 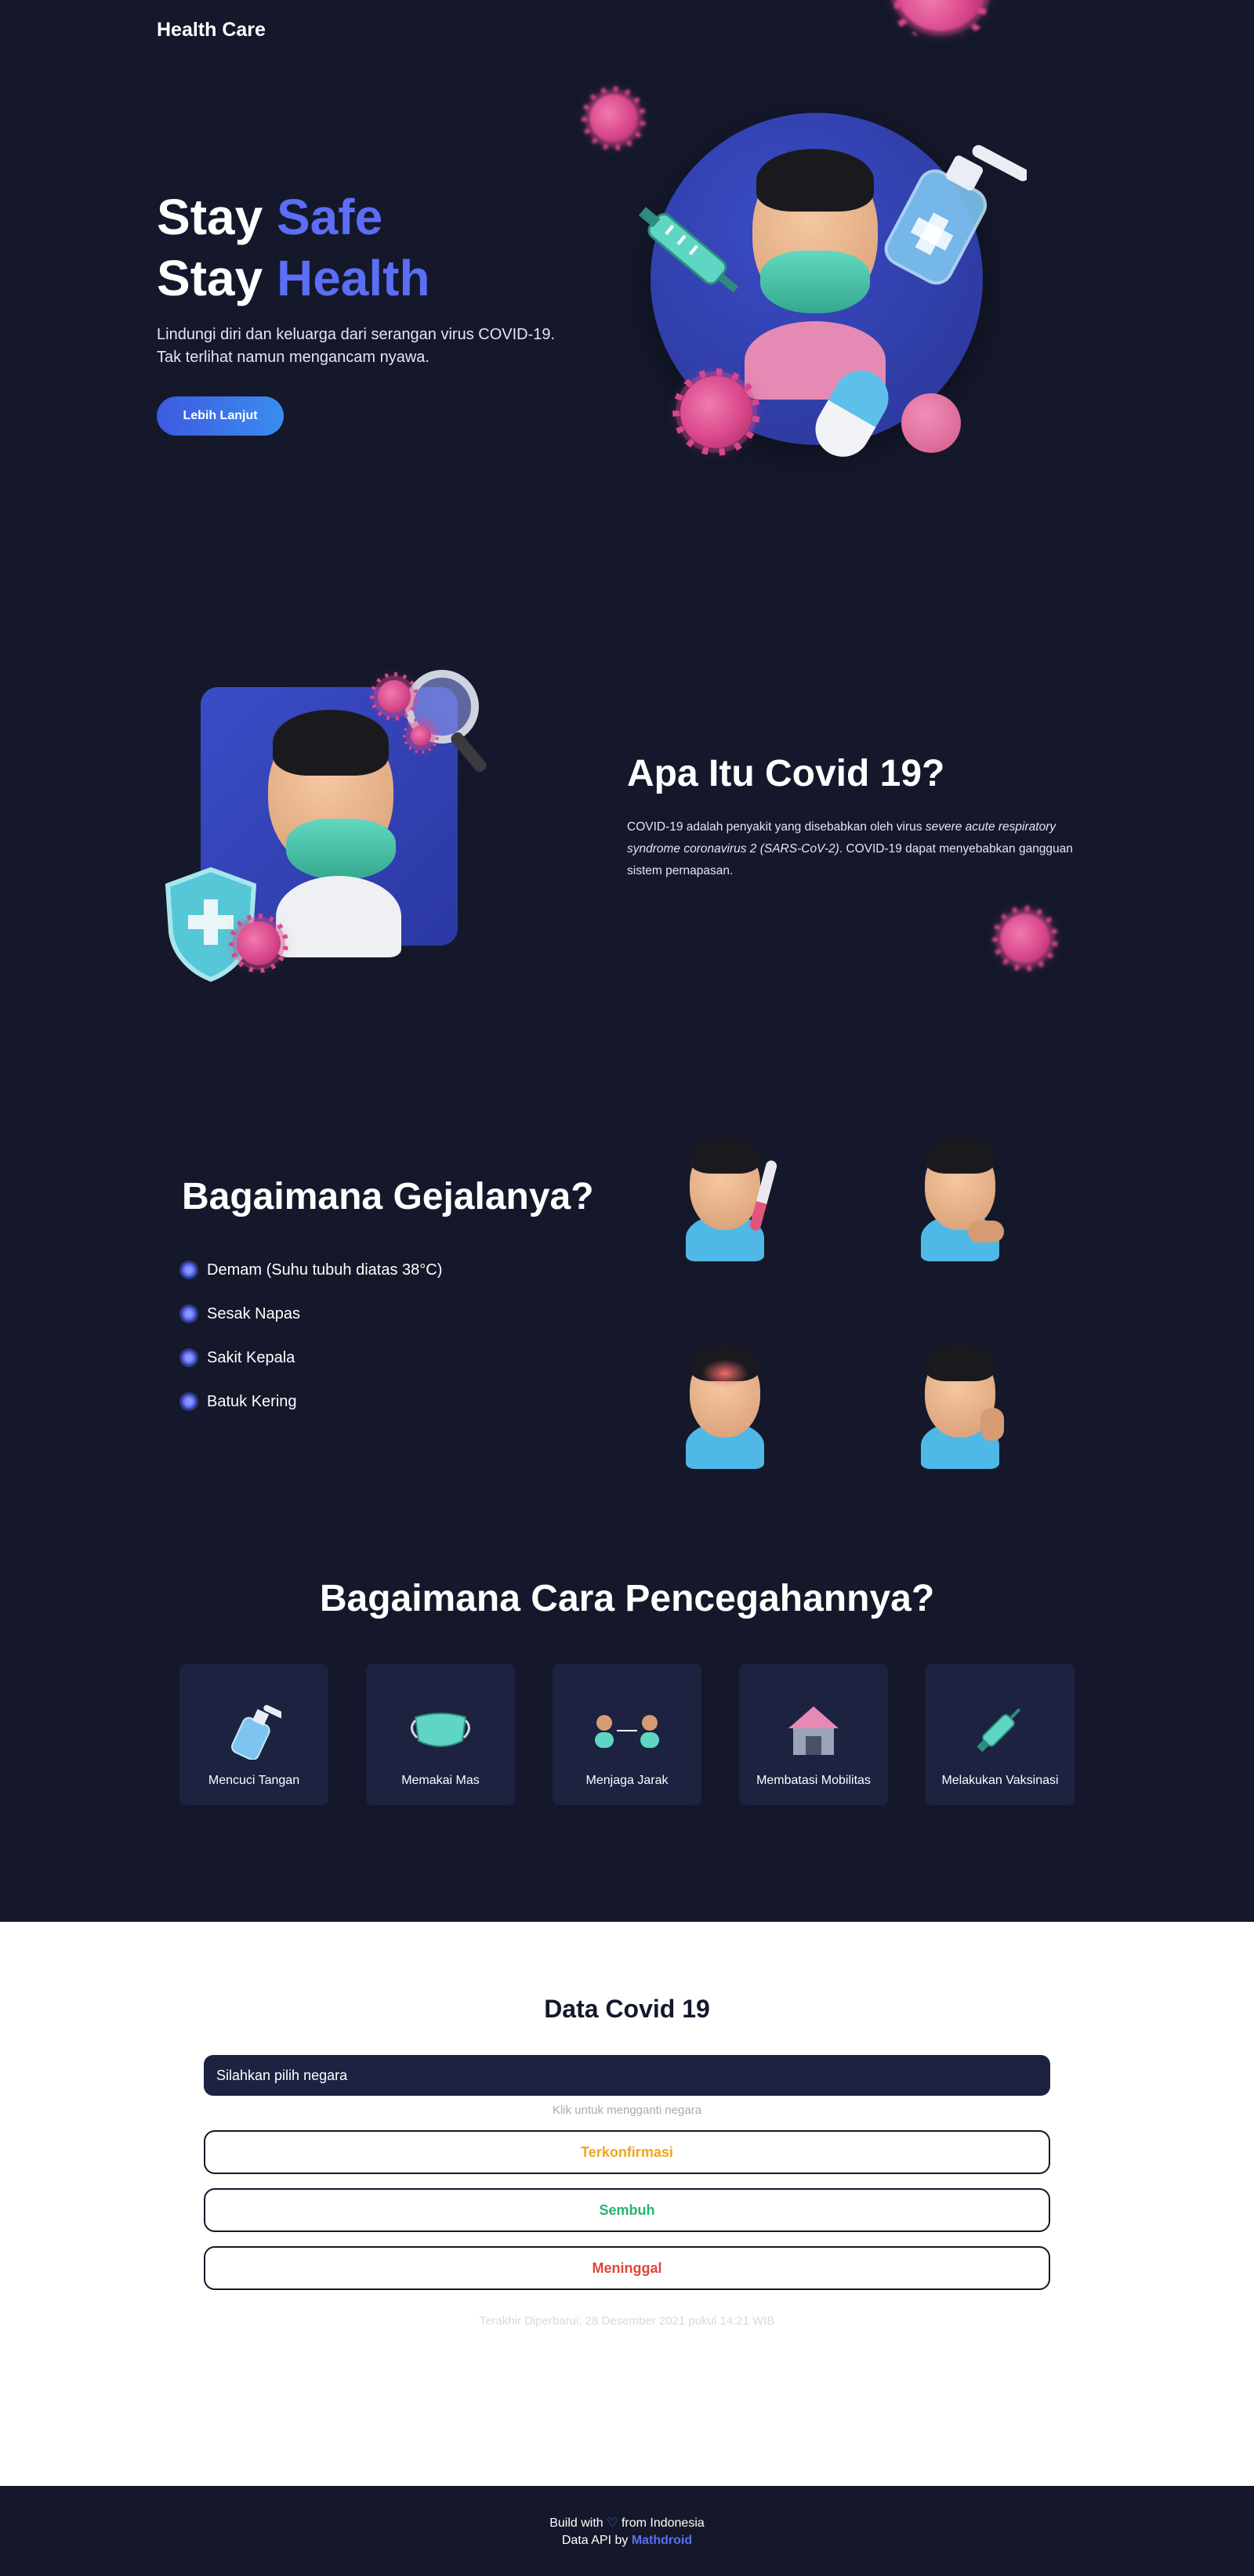 What do you see at coordinates (992, 1424) in the screenshot?
I see `cough-hand-icon` at bounding box center [992, 1424].